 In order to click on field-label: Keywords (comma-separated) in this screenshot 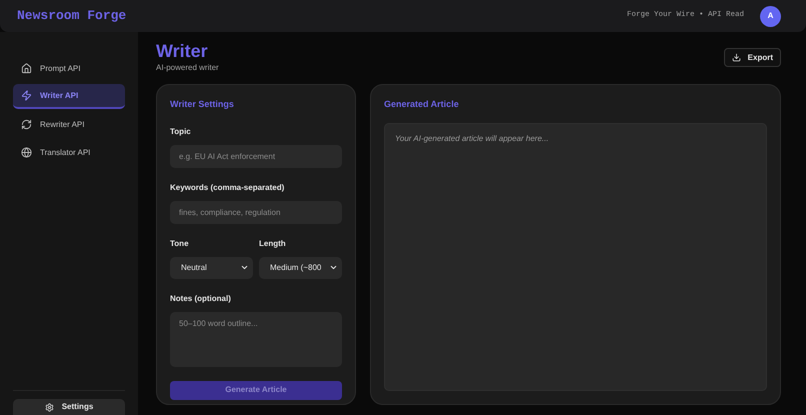, I will do `click(228, 188)`.